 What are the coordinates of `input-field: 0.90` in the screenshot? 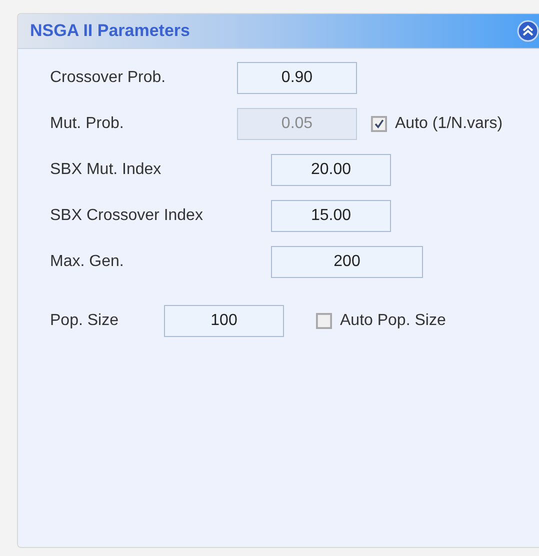 It's located at (297, 78).